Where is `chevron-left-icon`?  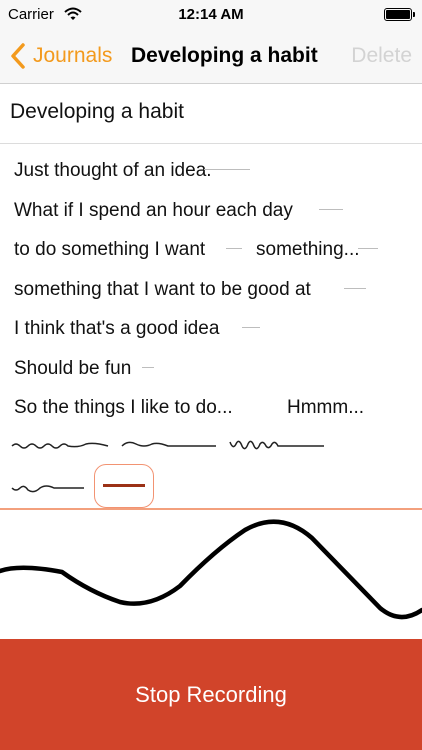 chevron-left-icon is located at coordinates (18, 56).